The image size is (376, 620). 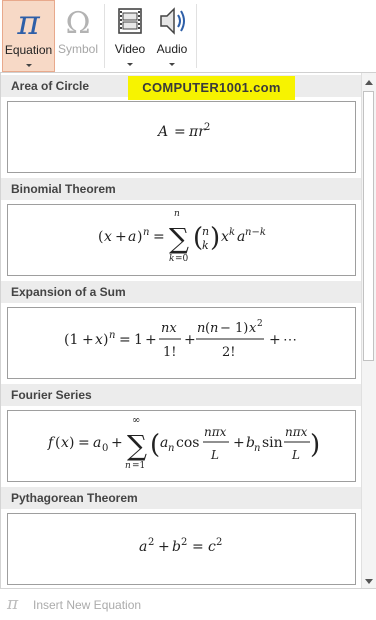 I want to click on symbol-button: Ω Symbol, so click(x=78, y=36).